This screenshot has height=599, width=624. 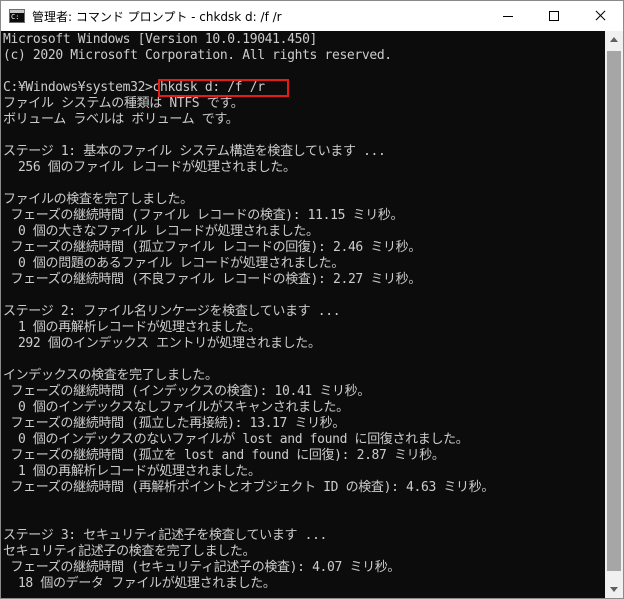 What do you see at coordinates (173, 263) in the screenshot?
I see `console-line: 0 個の問題のあるファイル レコードが処理されました。` at bounding box center [173, 263].